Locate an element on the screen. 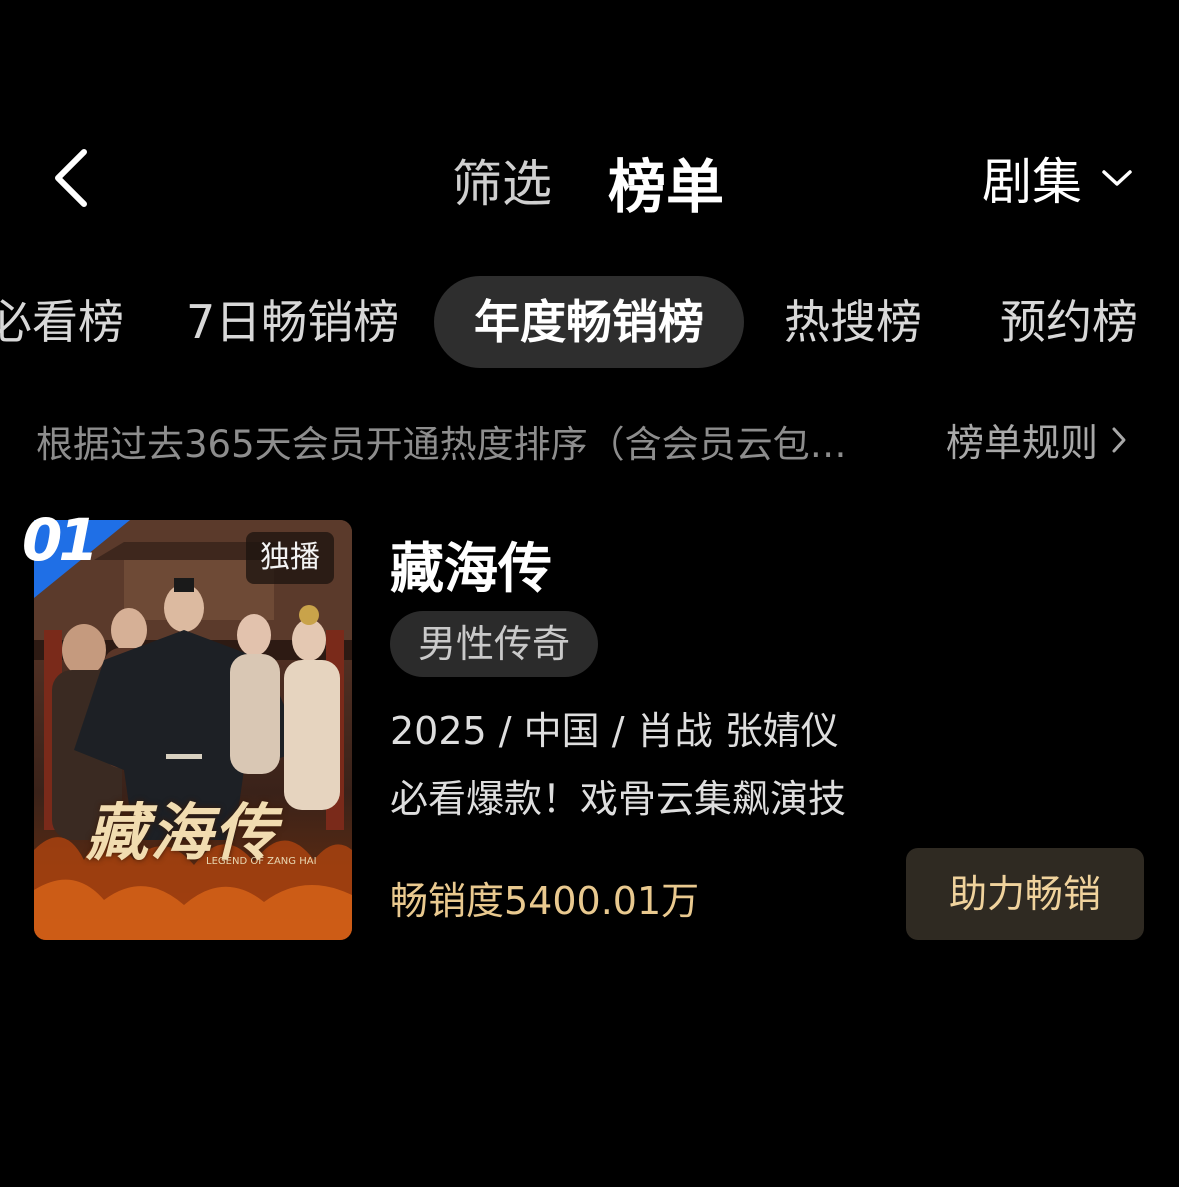 The height and width of the screenshot is (1187, 1179). chevron-left-icon is located at coordinates (71, 178).